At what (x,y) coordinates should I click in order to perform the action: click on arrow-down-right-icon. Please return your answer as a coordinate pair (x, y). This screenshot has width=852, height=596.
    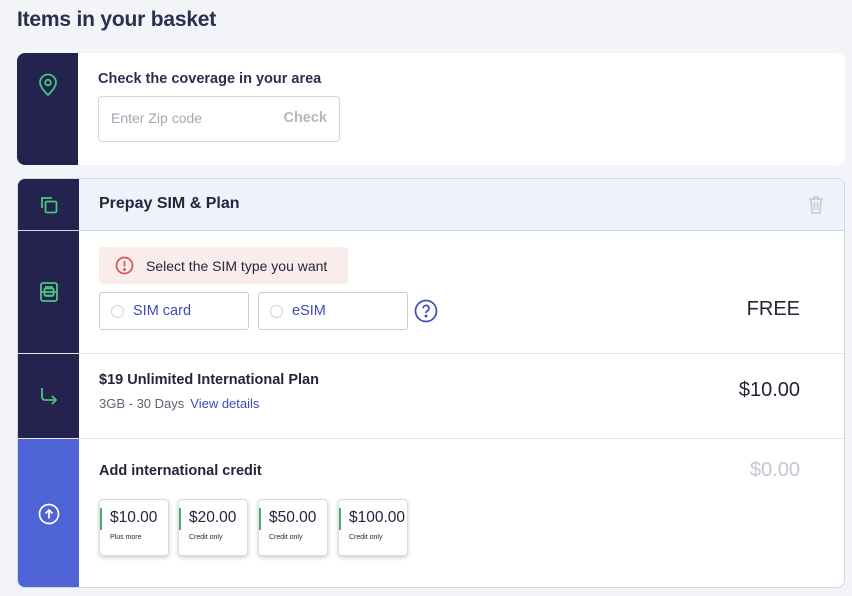
    Looking at the image, I should click on (49, 396).